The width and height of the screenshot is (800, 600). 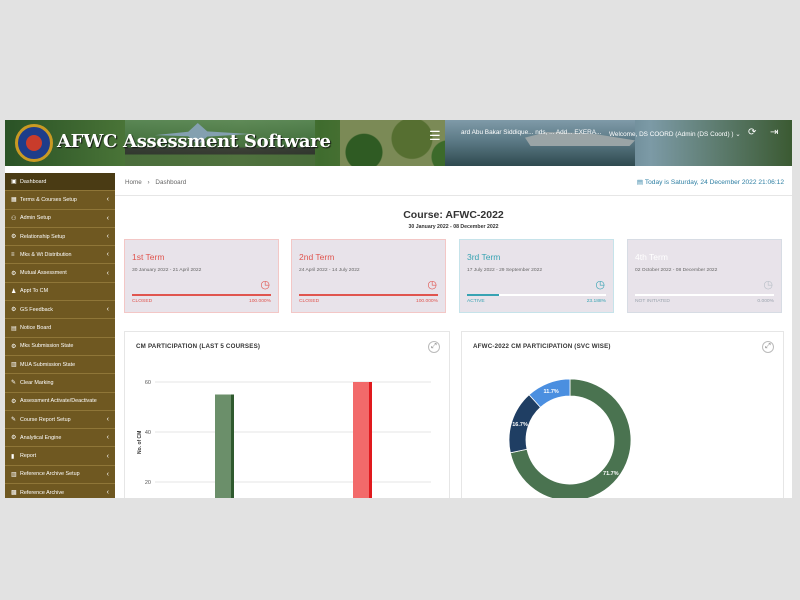 I want to click on sidebar-item: ⚙ GS Feedback ‹, so click(x=60, y=310).